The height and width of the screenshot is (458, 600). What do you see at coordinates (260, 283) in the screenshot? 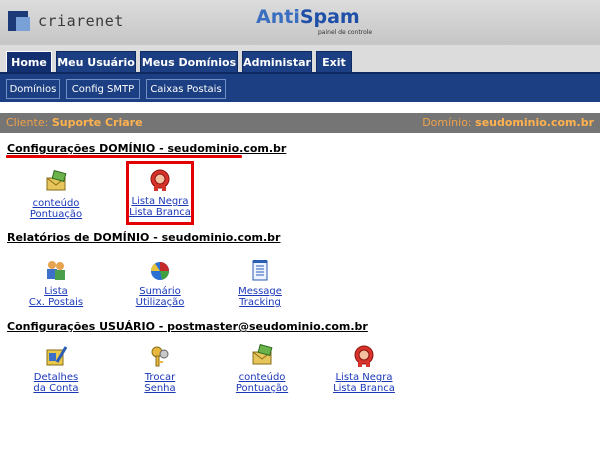
I see `item-message-tracking: Message Tracking` at bounding box center [260, 283].